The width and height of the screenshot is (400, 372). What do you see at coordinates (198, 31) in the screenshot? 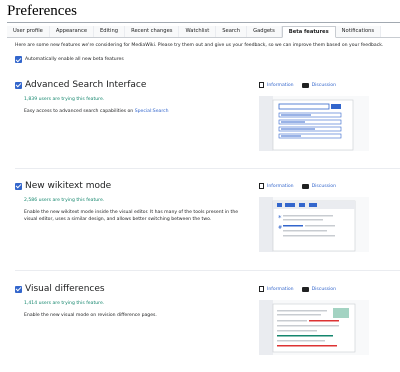
I see `tab-watchlist: Watchlist` at bounding box center [198, 31].